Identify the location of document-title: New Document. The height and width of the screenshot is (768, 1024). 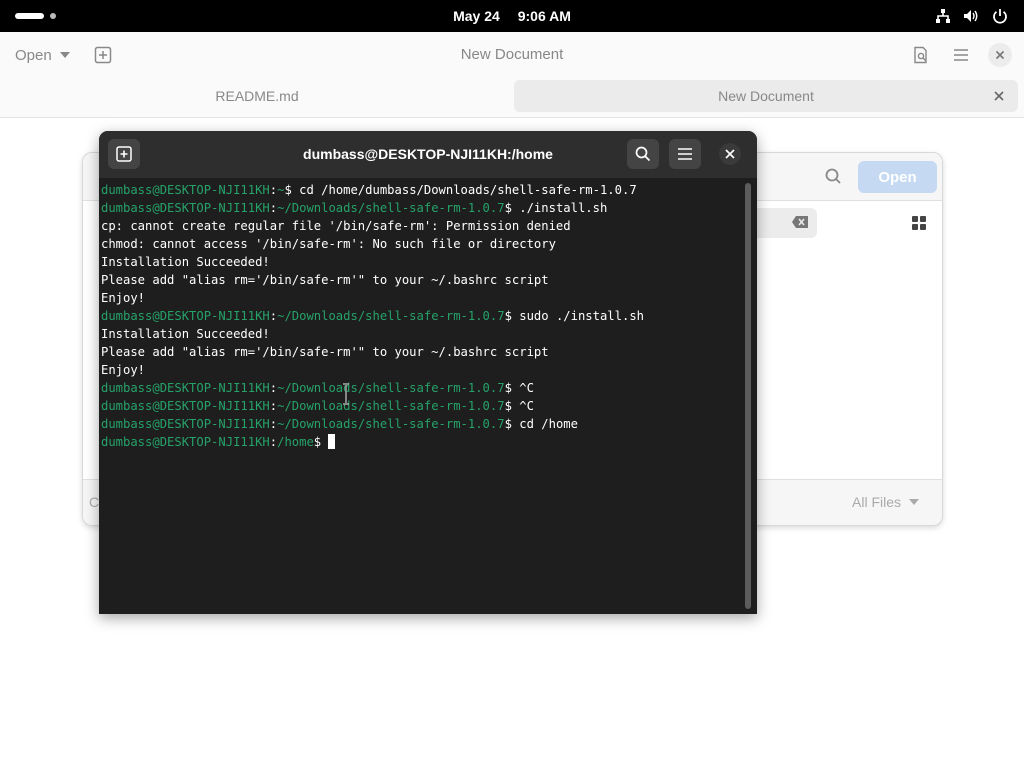
(512, 54).